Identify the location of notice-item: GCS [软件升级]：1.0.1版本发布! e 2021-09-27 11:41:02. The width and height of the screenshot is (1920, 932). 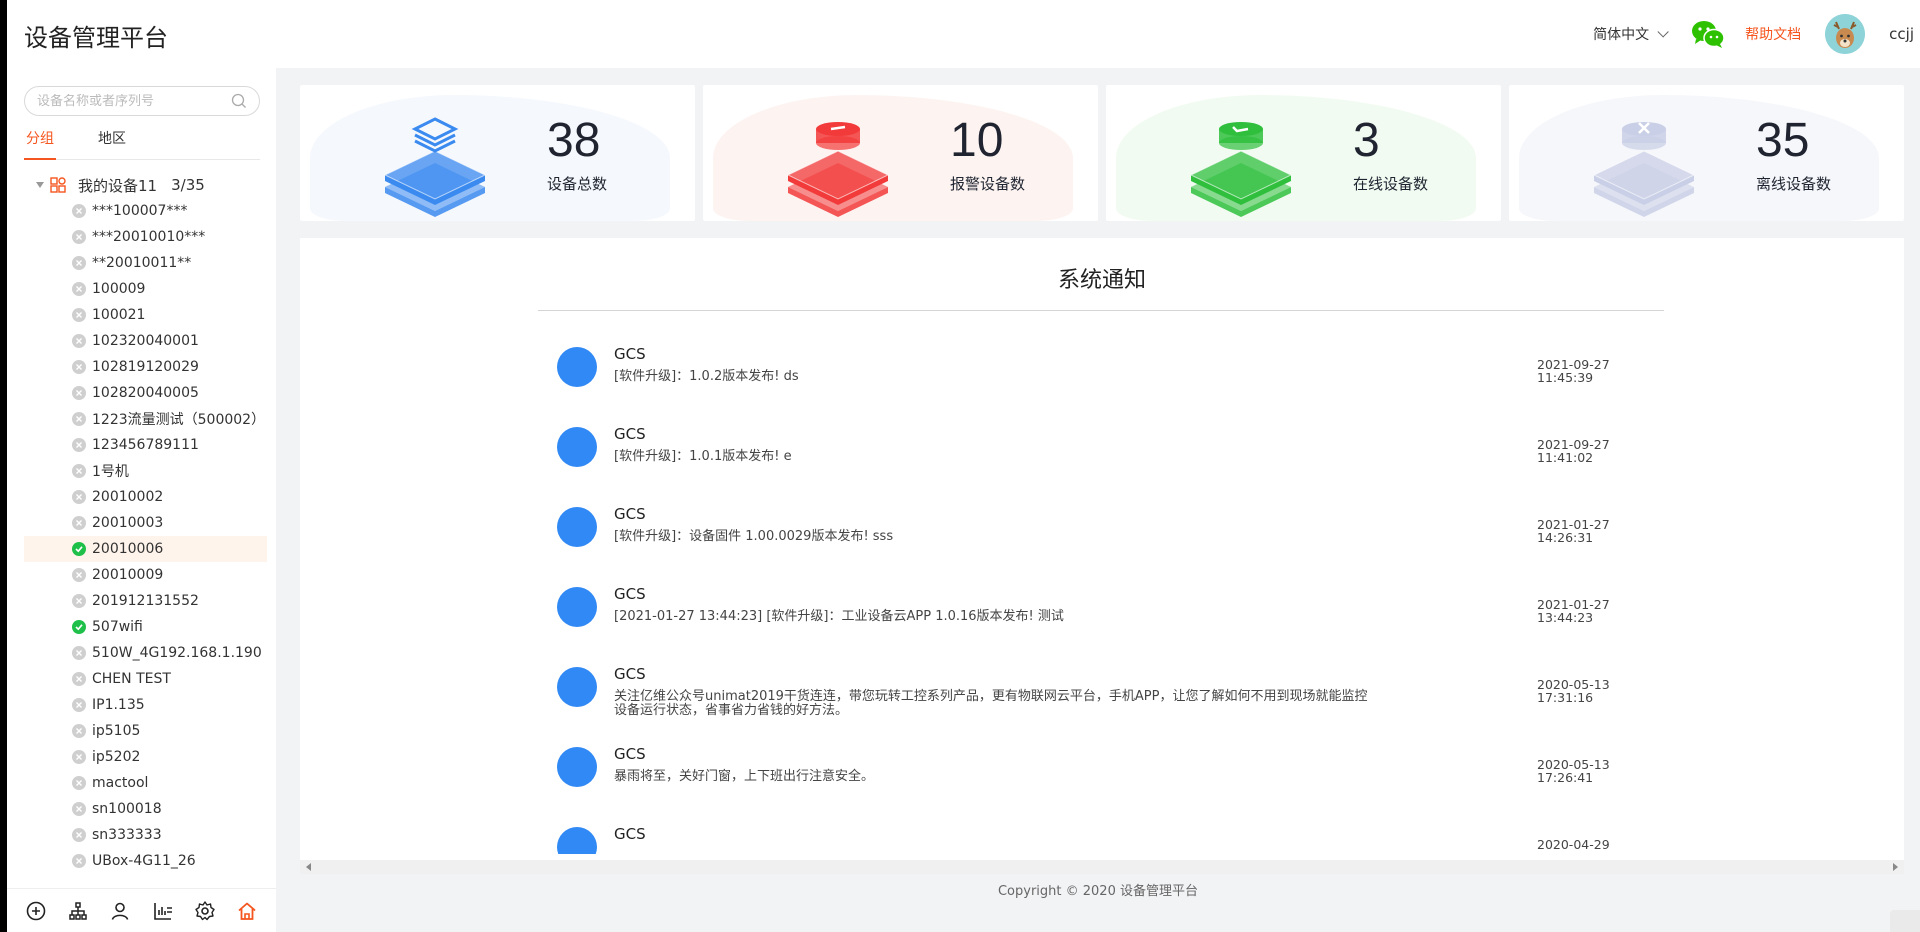
(1112, 448).